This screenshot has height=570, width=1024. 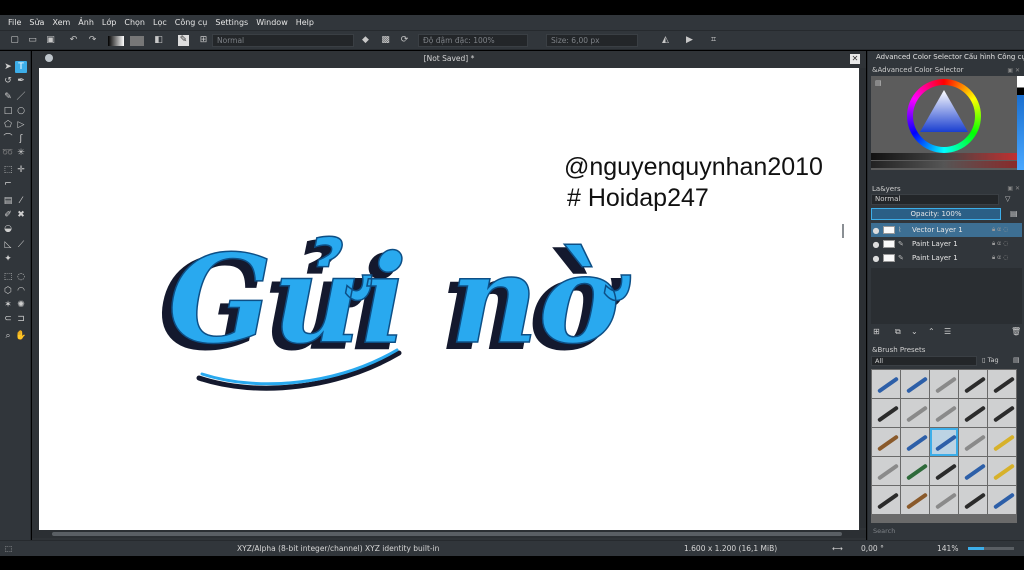 What do you see at coordinates (1013, 70) in the screenshot?
I see `panel-float-buttons: ▣ ✕` at bounding box center [1013, 70].